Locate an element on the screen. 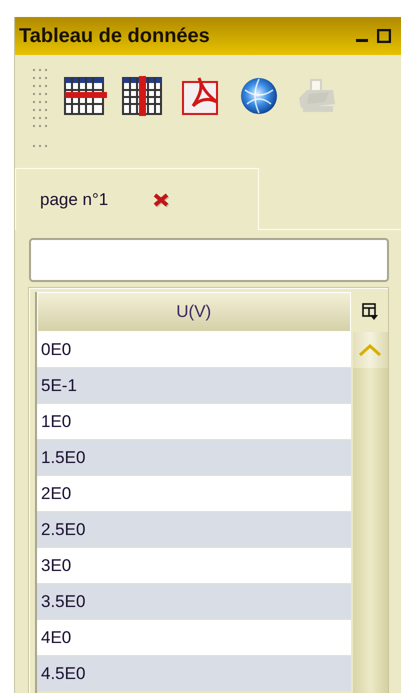 This screenshot has height=693, width=401. table-cell: 4E0 is located at coordinates (194, 638).